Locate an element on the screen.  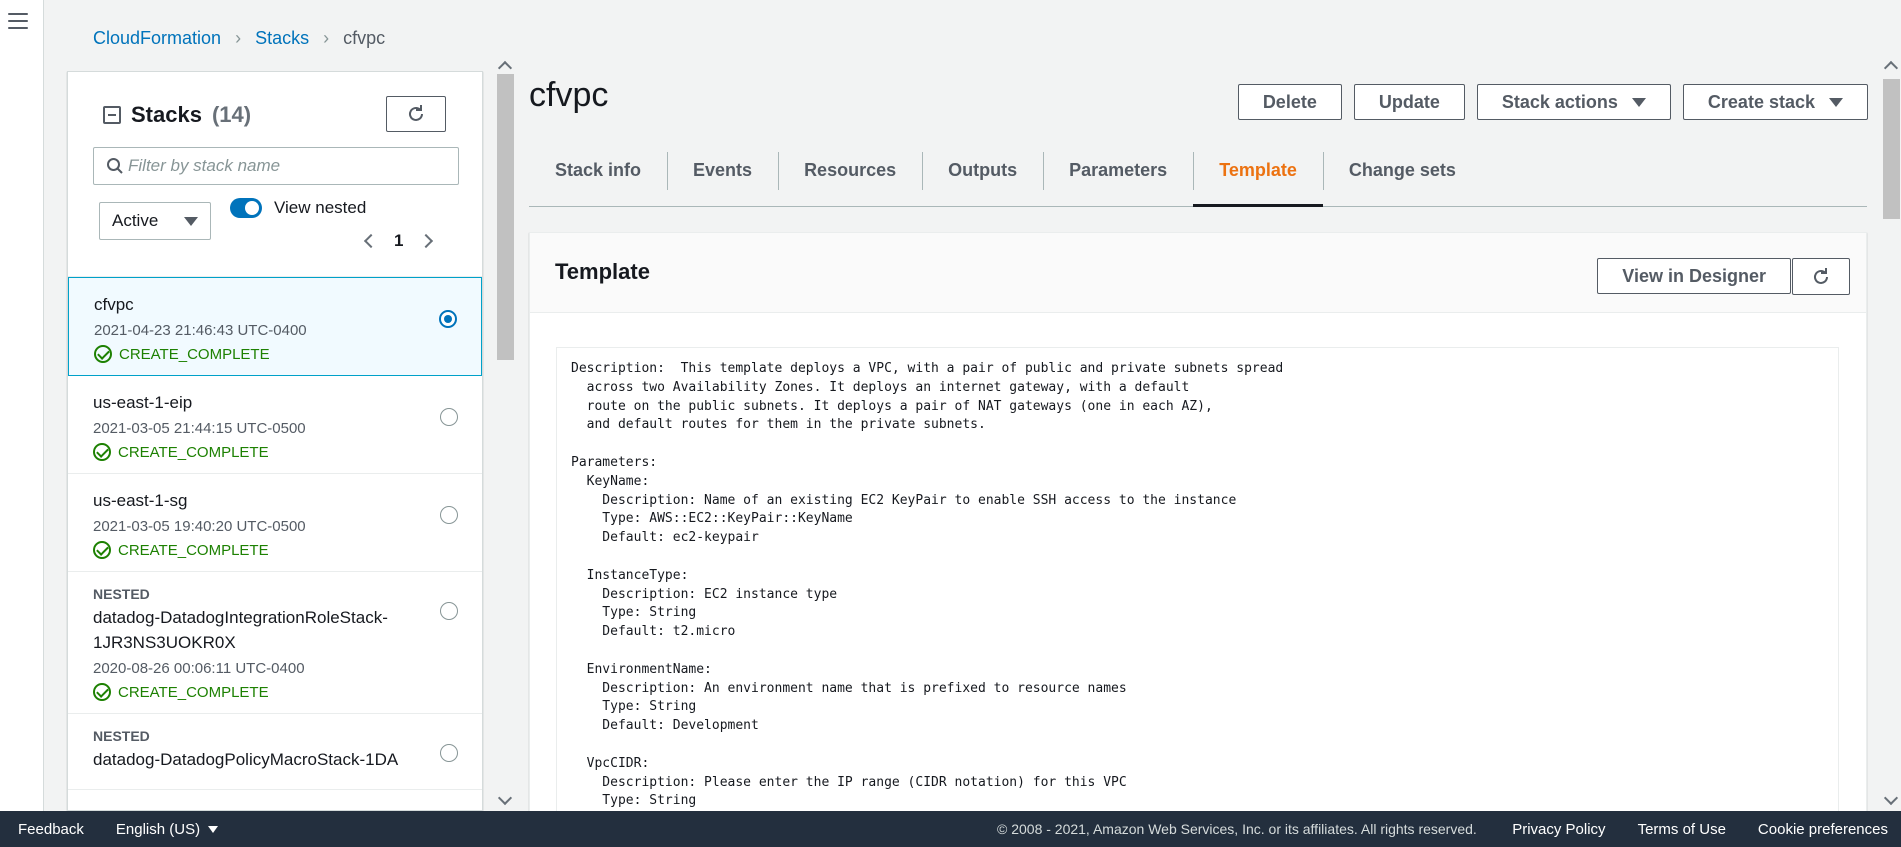
page-title: cfvpc is located at coordinates (569, 95).